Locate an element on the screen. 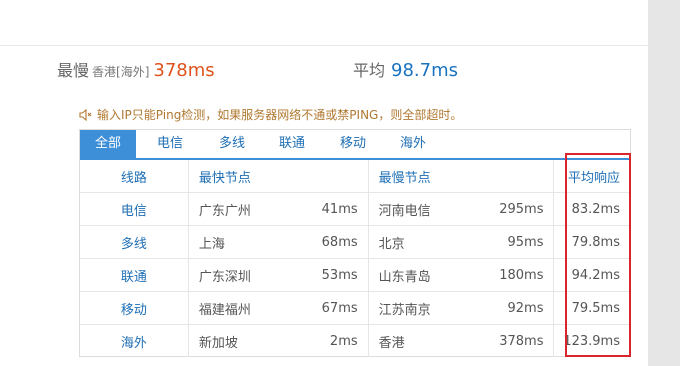  row-slow-node: 山东青岛 is located at coordinates (424, 275).